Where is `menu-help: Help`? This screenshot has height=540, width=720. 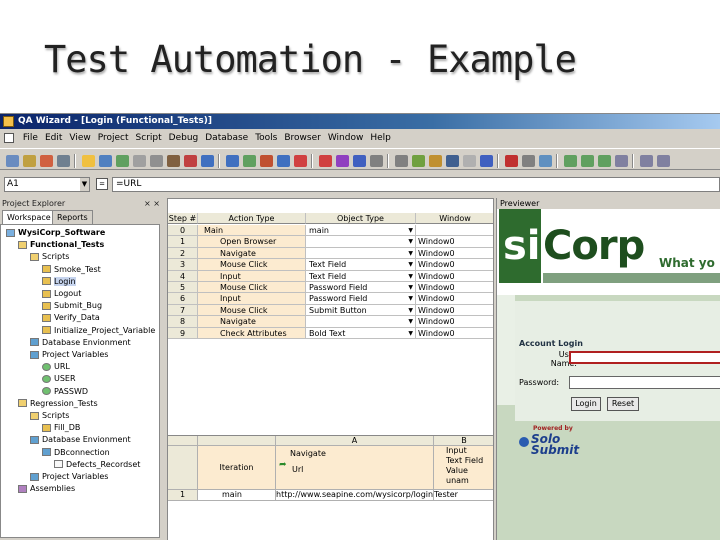 menu-help: Help is located at coordinates (380, 138).